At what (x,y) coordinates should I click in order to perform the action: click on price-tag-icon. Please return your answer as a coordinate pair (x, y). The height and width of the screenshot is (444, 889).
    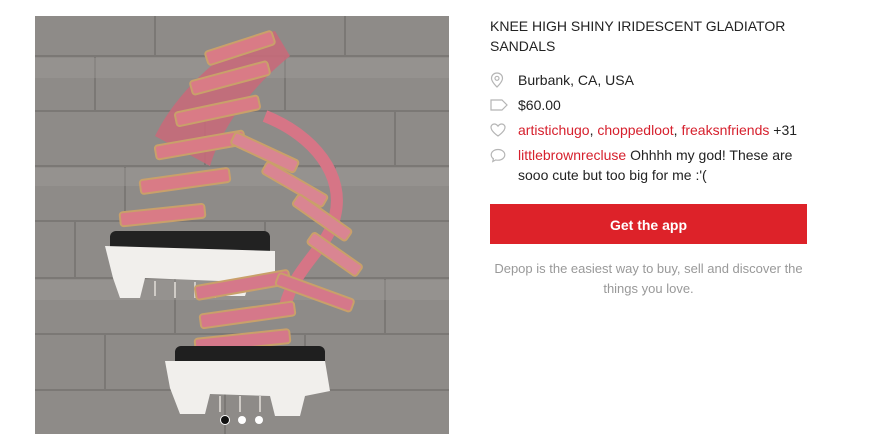
    Looking at the image, I should click on (504, 105).